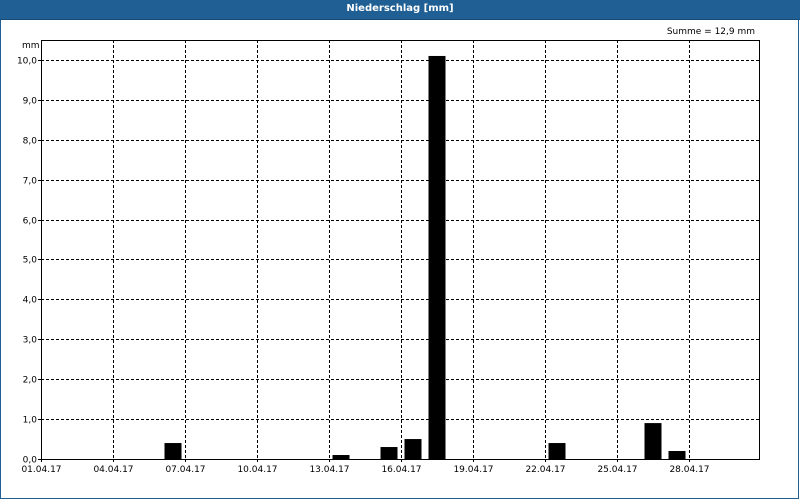 The height and width of the screenshot is (500, 800). I want to click on y-tick-label: 0,0, so click(30, 461).